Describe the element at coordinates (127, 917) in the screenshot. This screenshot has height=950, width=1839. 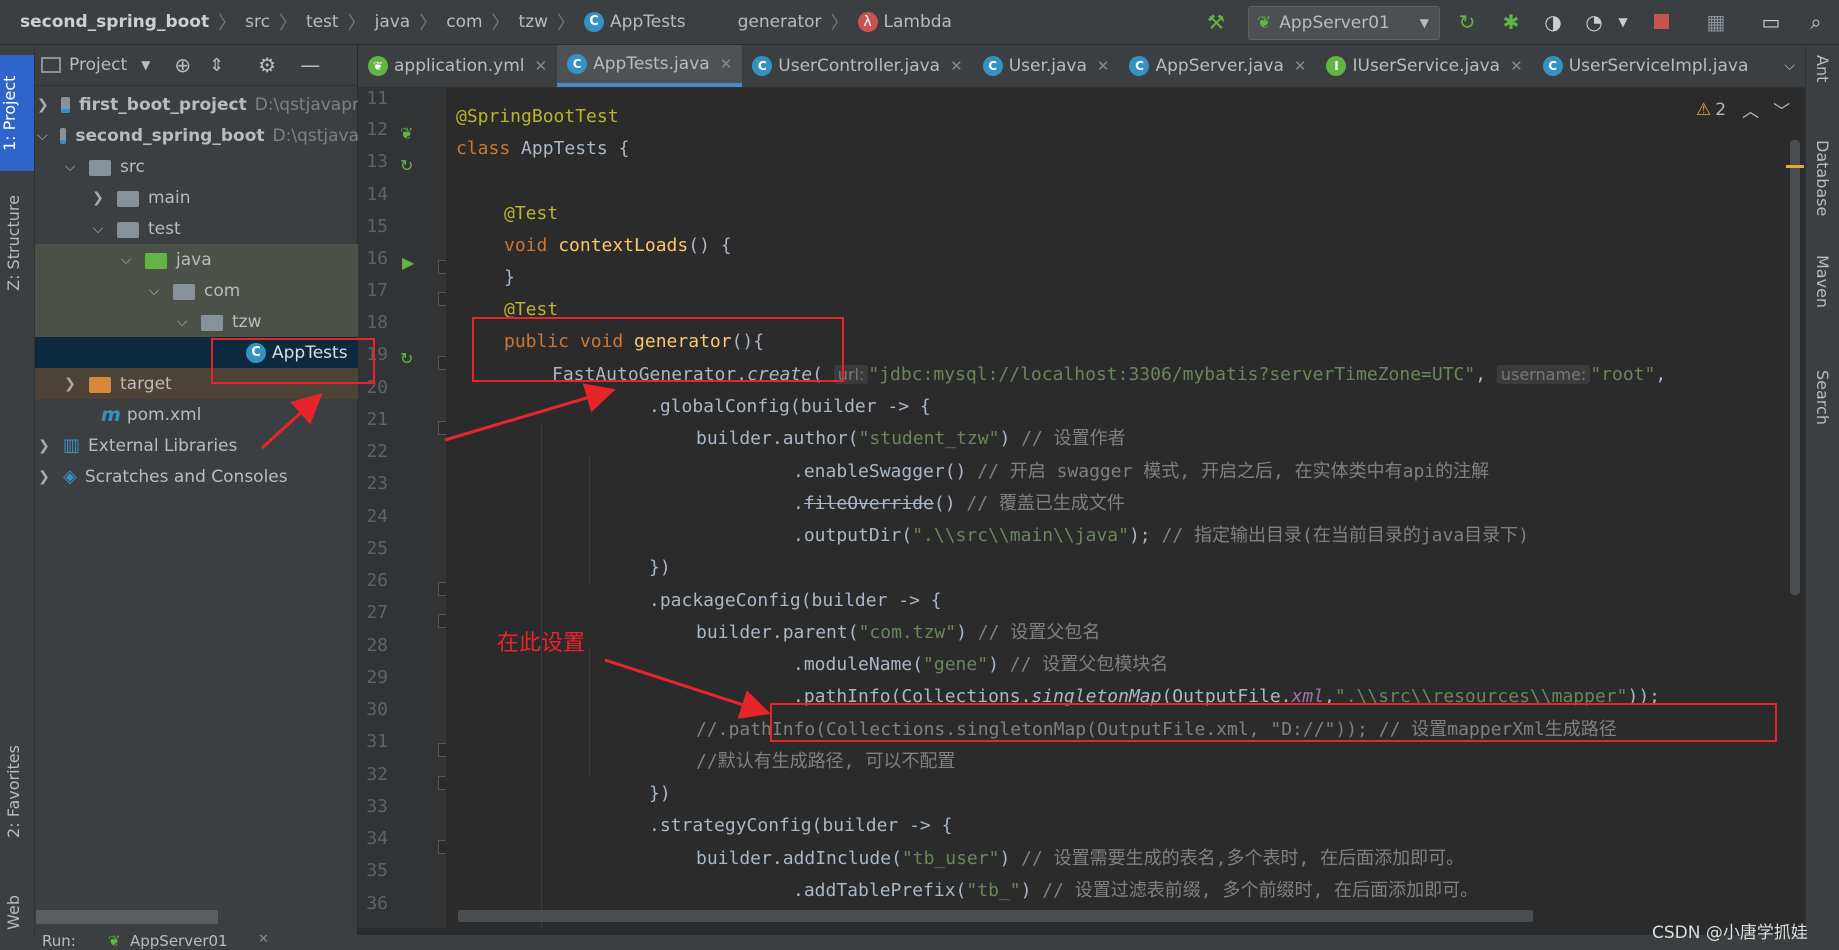
I see `project-horizontal-scrollbar` at that location.